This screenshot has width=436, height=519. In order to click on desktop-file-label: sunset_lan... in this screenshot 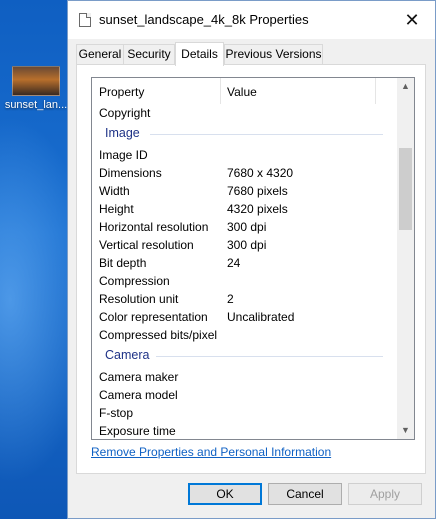, I will do `click(36, 105)`.